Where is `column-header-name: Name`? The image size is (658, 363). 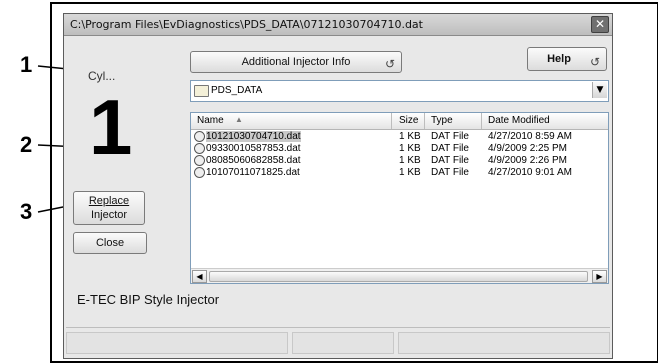
column-header-name: Name is located at coordinates (210, 120).